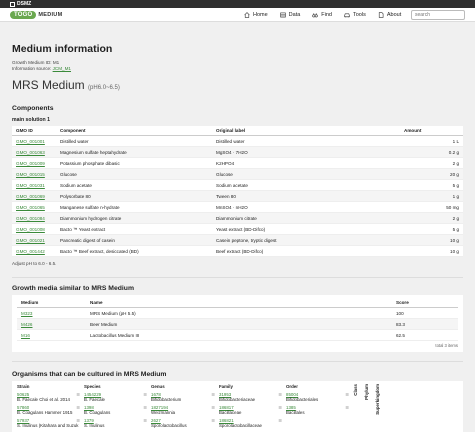 The height and width of the screenshot is (432, 475). Describe the element at coordinates (289, 174) in the screenshot. I see `original-label-cell: Glucose` at that location.